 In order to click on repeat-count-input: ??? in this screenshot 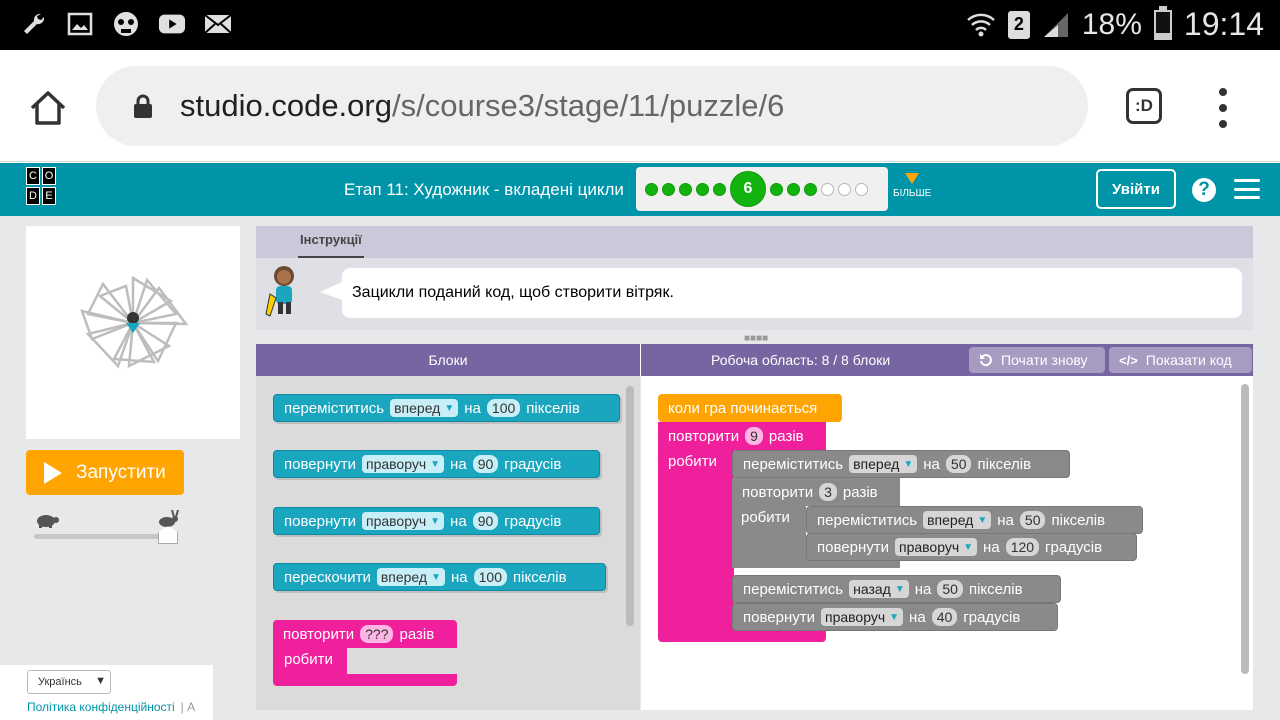, I will do `click(377, 634)`.